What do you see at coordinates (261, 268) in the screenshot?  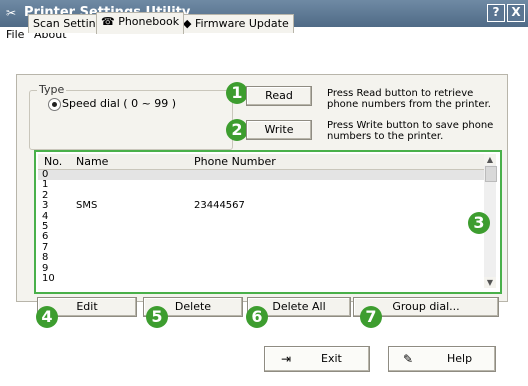 I see `table-row: 9` at bounding box center [261, 268].